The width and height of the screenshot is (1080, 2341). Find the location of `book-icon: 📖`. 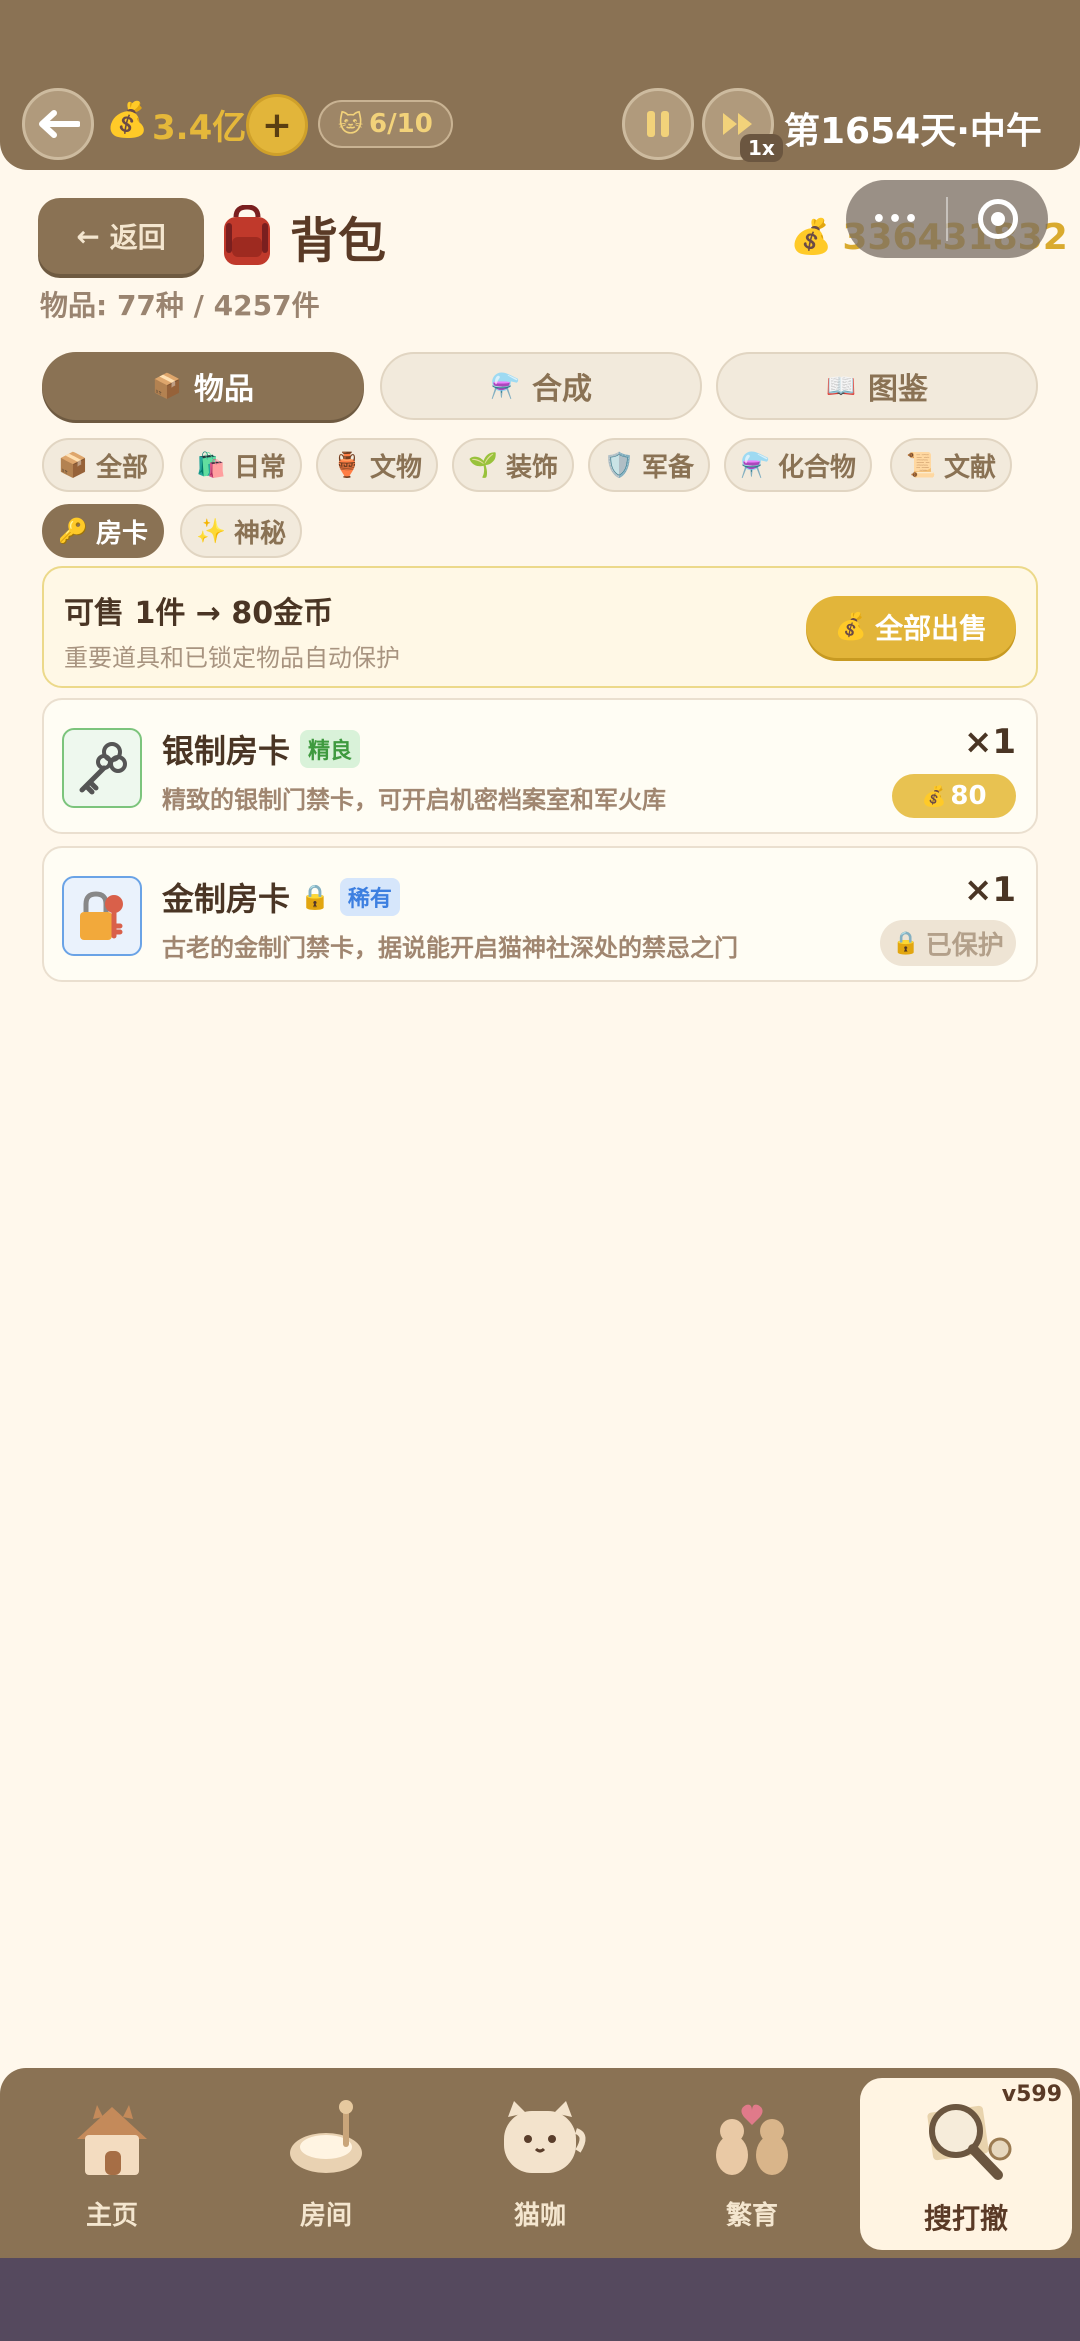

book-icon: 📖 is located at coordinates (841, 386).